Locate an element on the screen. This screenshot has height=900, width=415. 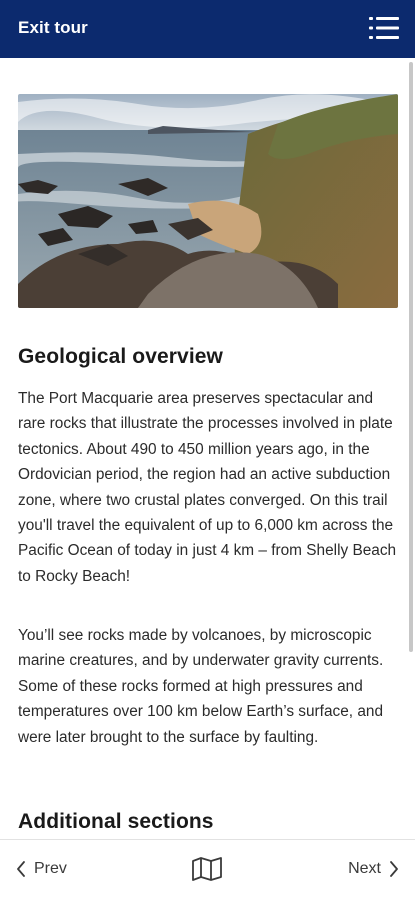
map-icon is located at coordinates (207, 869).